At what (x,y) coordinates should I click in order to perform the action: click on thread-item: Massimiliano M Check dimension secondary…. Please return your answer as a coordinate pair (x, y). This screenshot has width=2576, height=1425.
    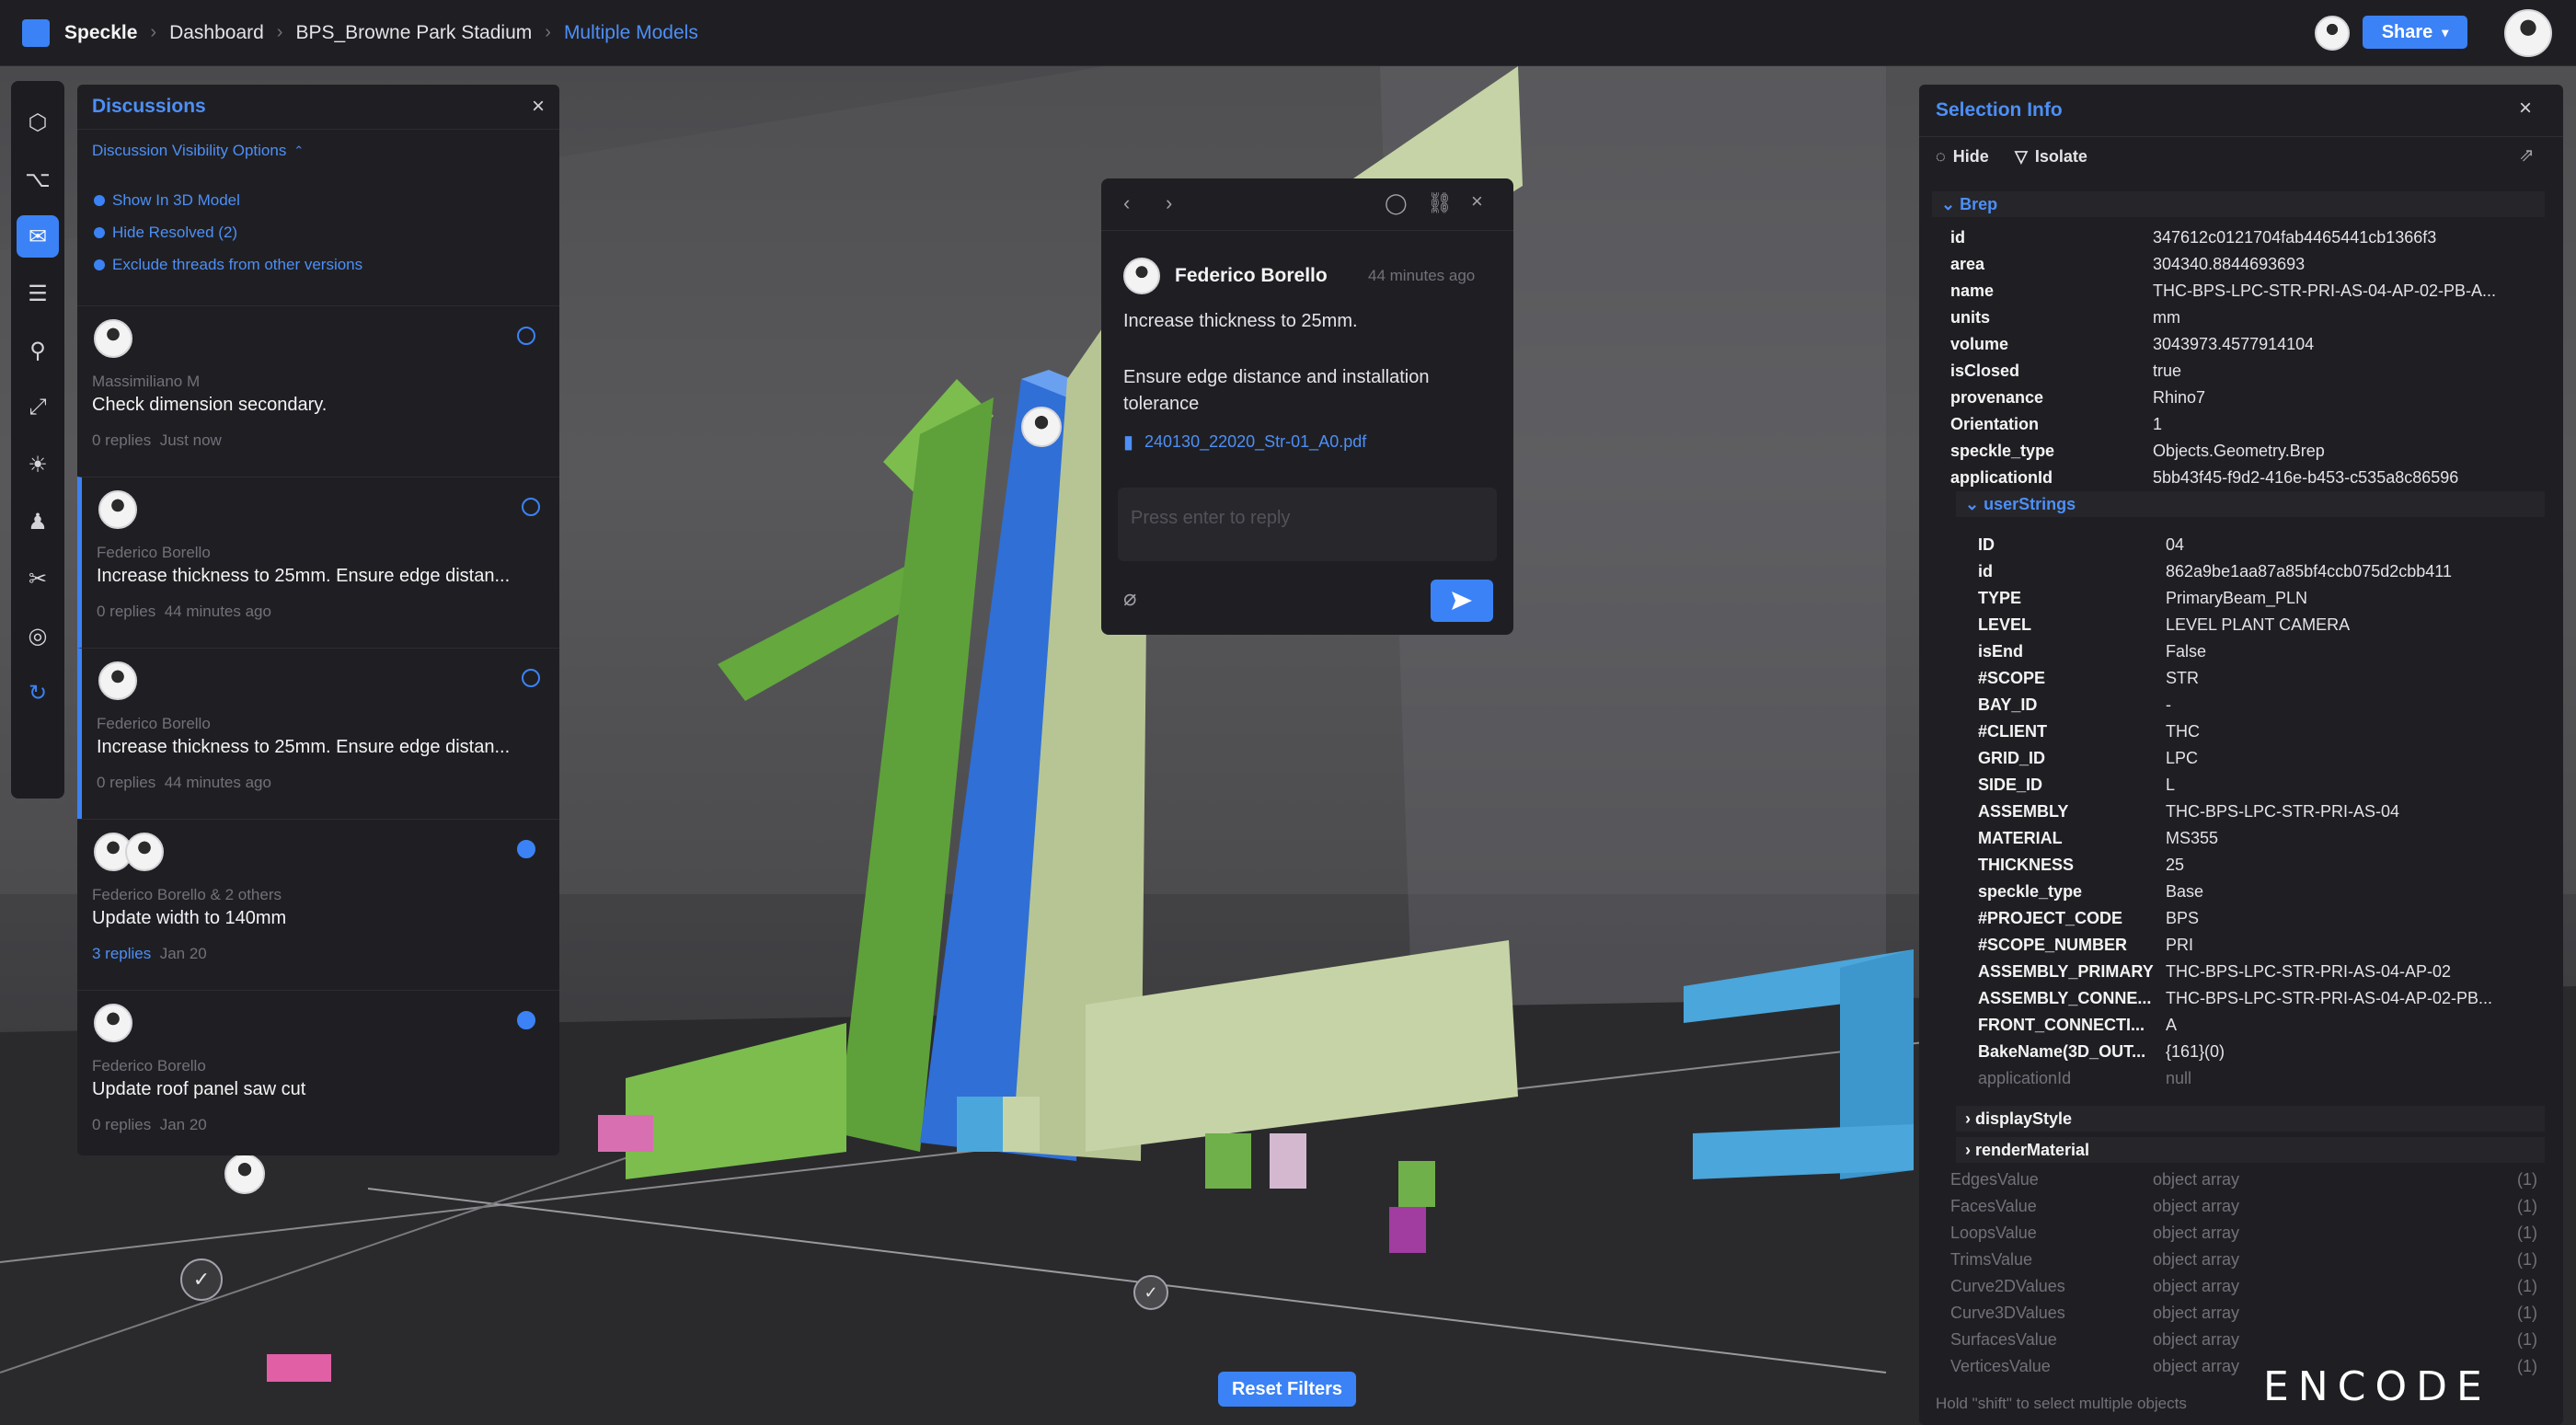
    Looking at the image, I should click on (318, 391).